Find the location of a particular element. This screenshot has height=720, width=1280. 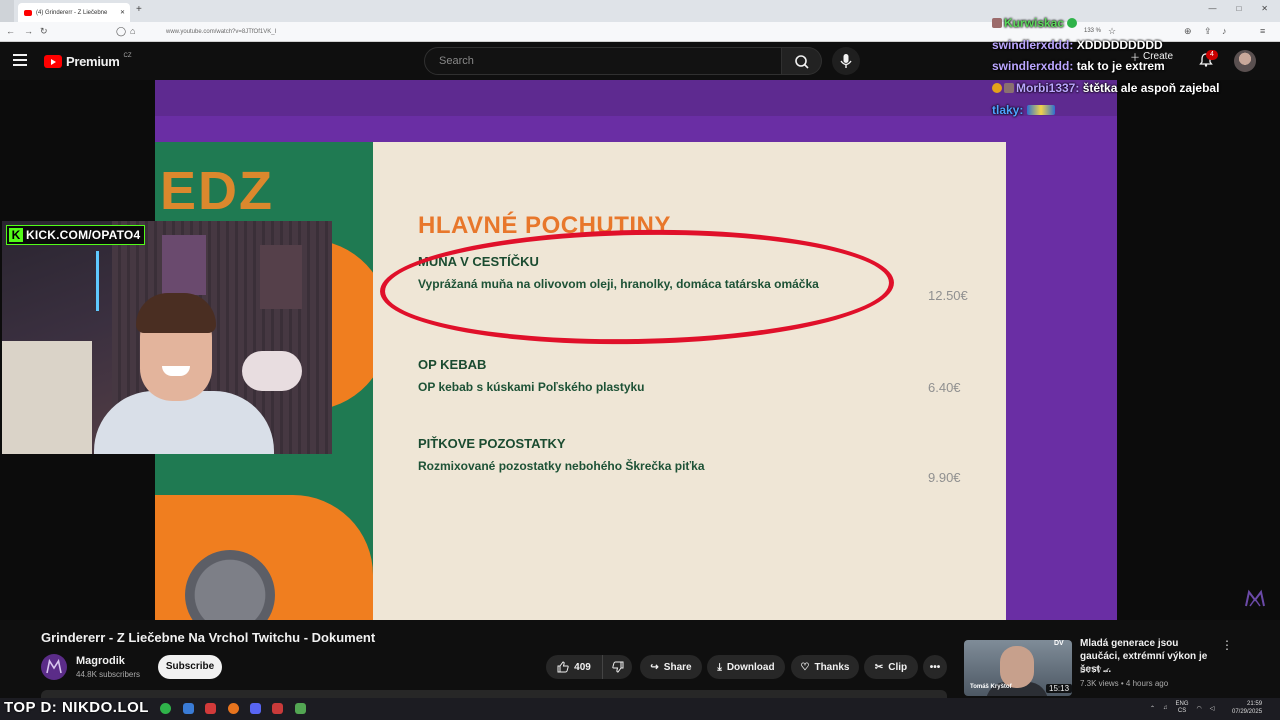

firefox-icon is located at coordinates (233, 708).